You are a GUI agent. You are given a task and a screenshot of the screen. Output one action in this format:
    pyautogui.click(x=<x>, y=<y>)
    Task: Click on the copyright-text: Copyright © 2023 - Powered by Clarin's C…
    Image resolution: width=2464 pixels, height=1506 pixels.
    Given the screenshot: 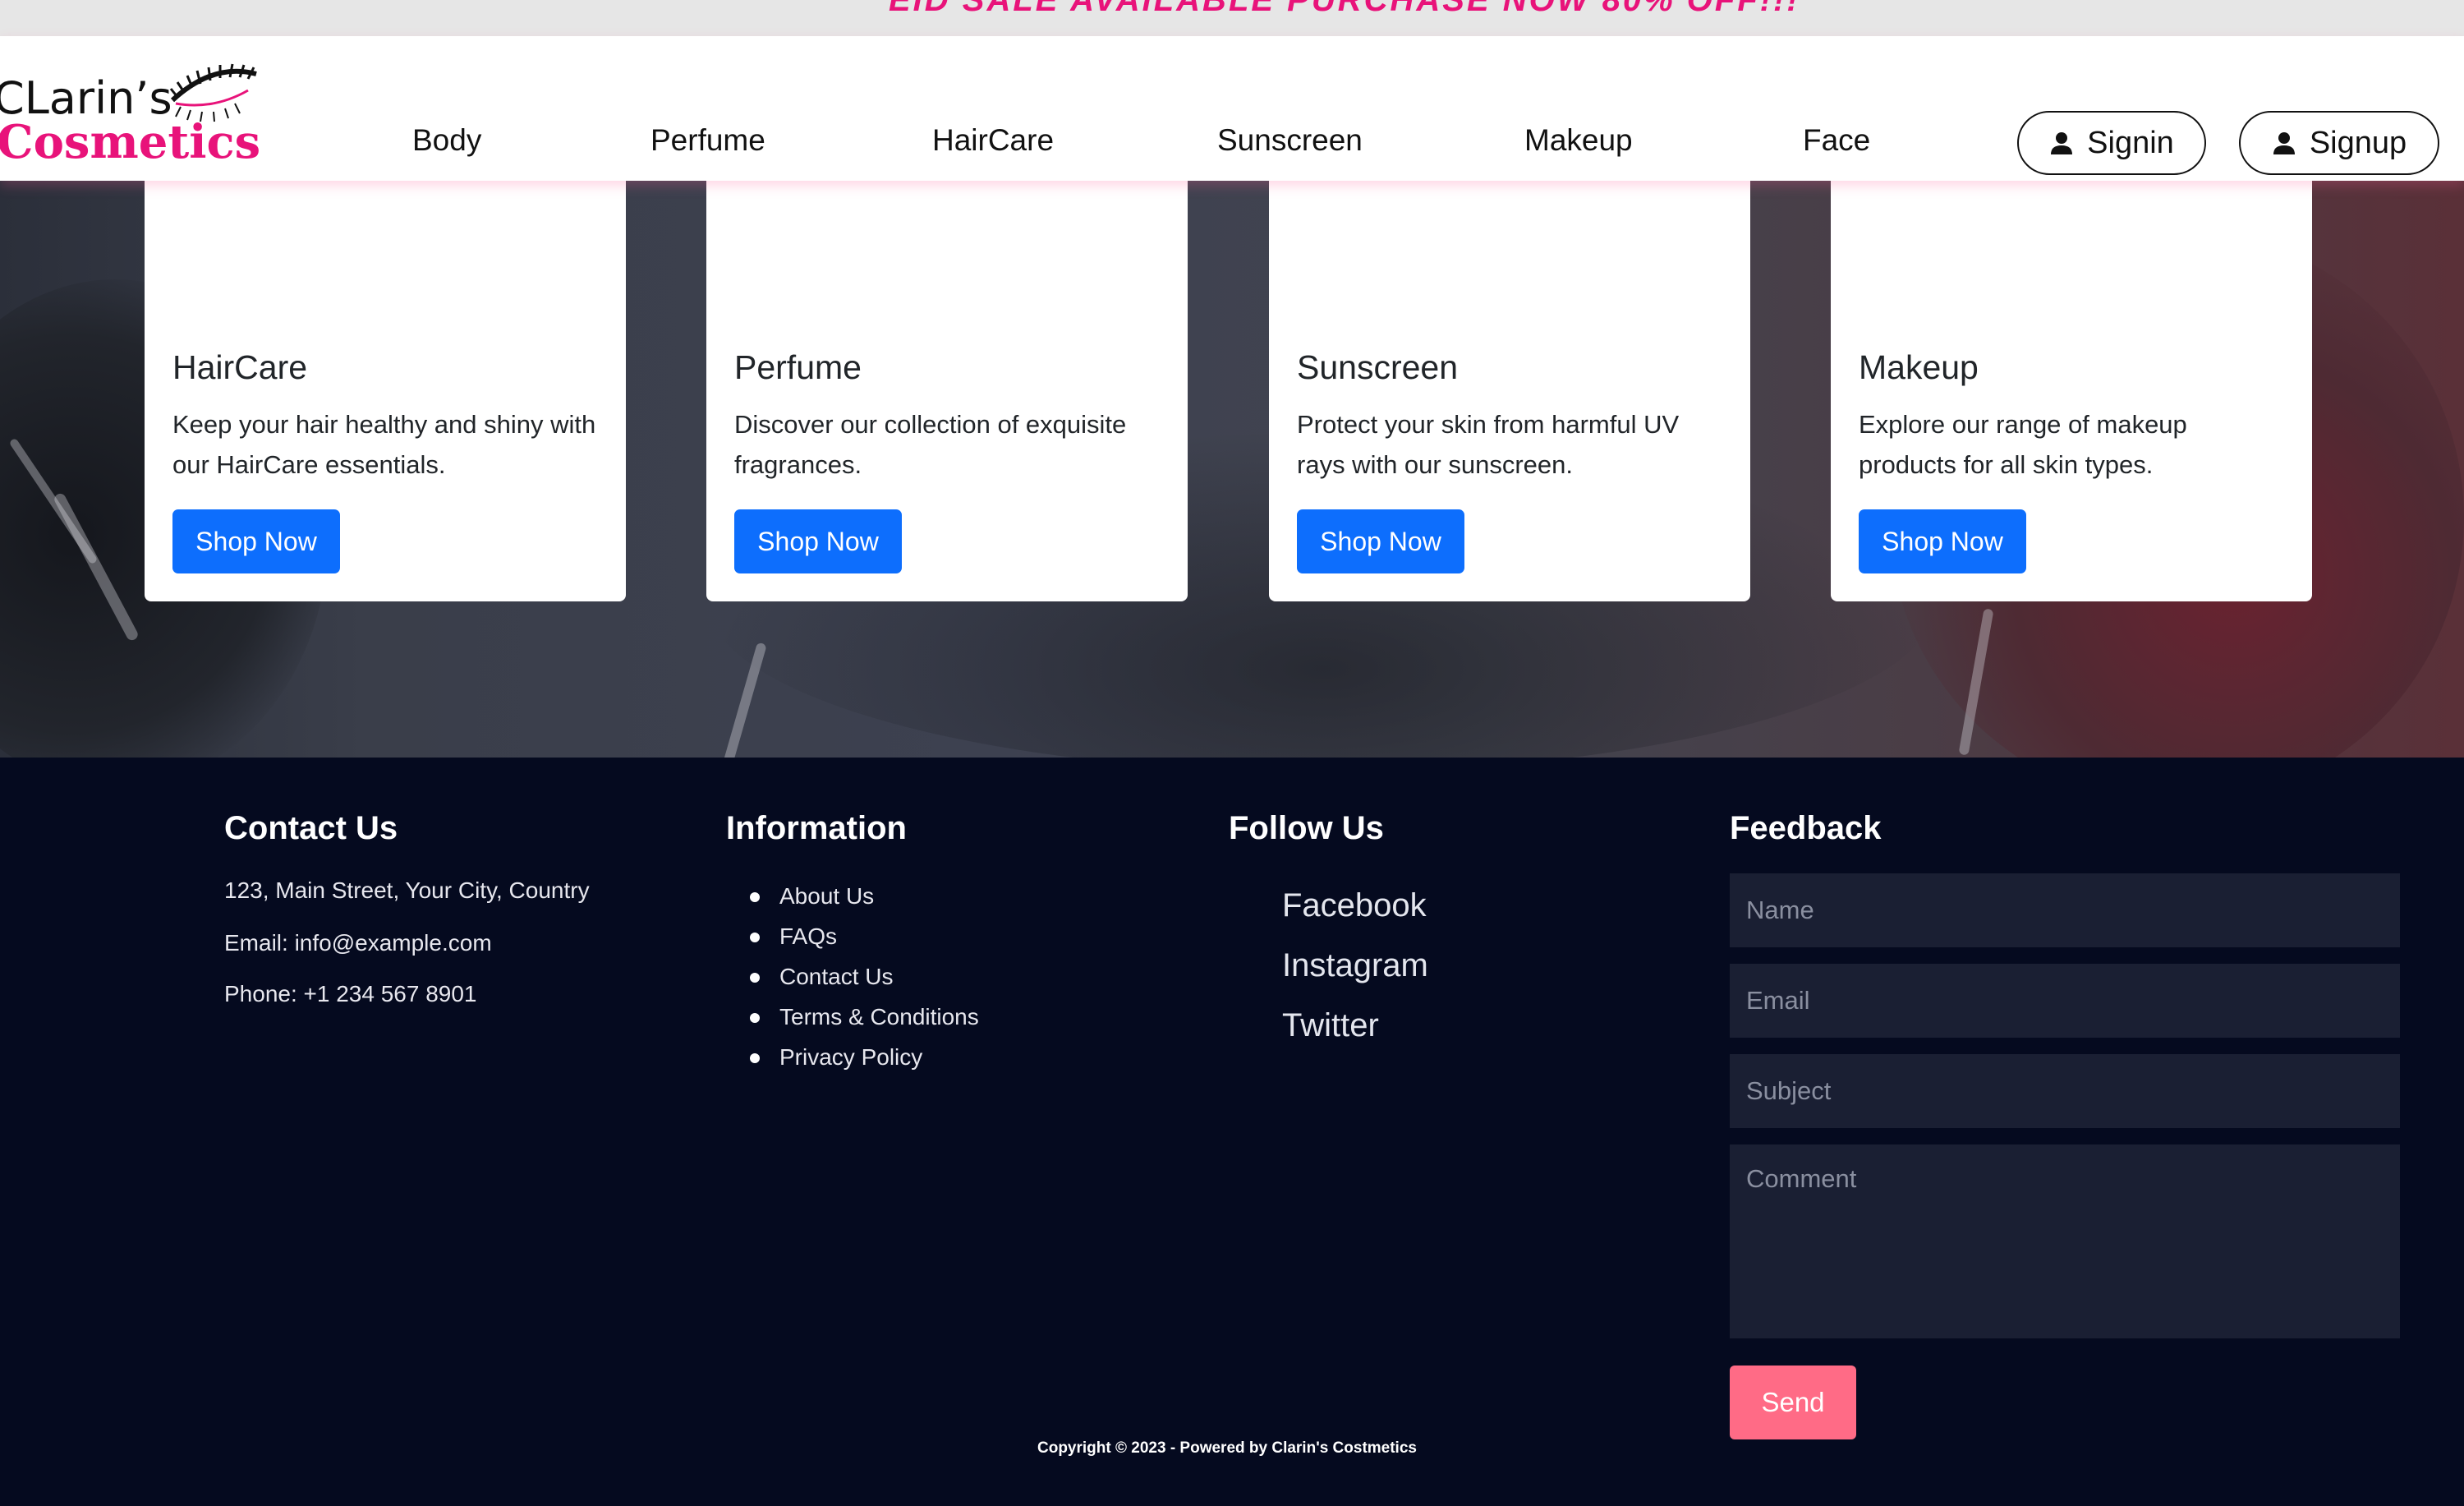 What is the action you would take?
    pyautogui.click(x=1227, y=1448)
    